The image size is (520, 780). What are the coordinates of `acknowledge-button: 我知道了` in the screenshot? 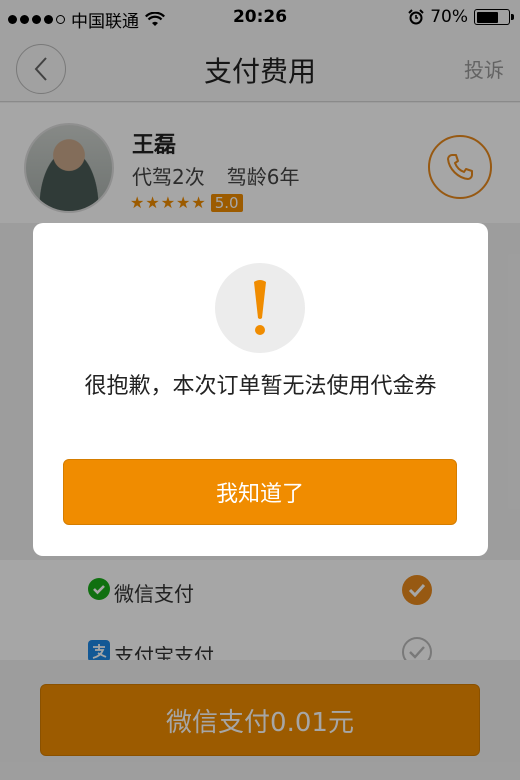 It's located at (260, 492).